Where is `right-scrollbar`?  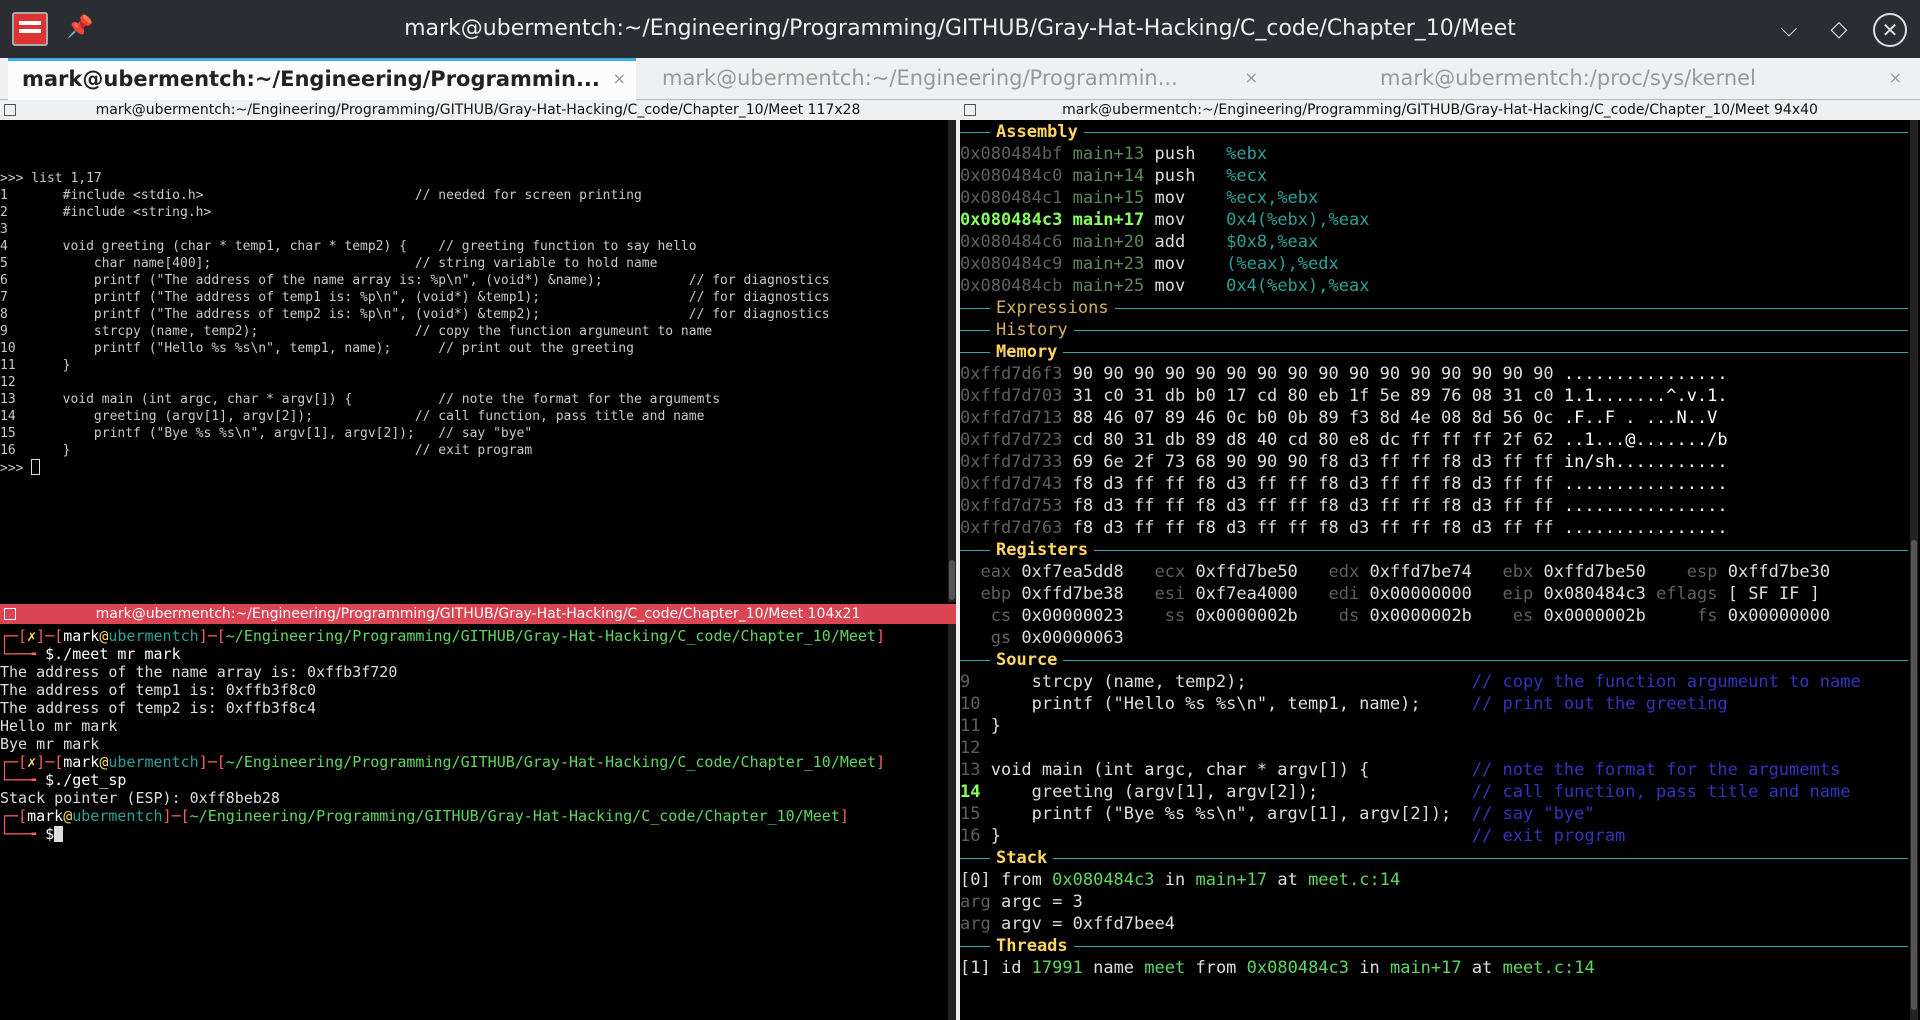 right-scrollbar is located at coordinates (1914, 570).